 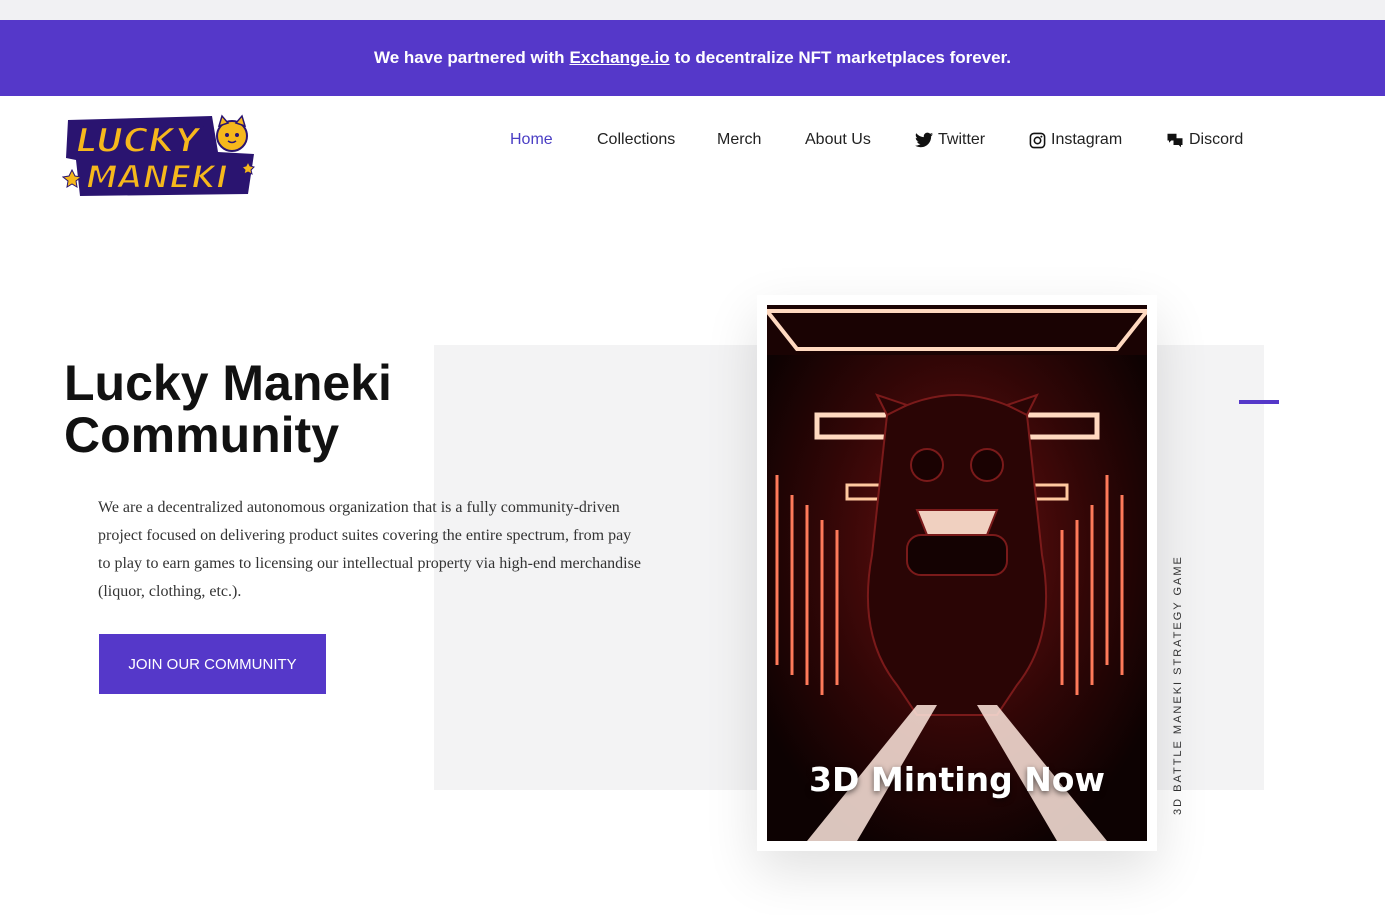 I want to click on nav-about: About Us, so click(x=860, y=140).